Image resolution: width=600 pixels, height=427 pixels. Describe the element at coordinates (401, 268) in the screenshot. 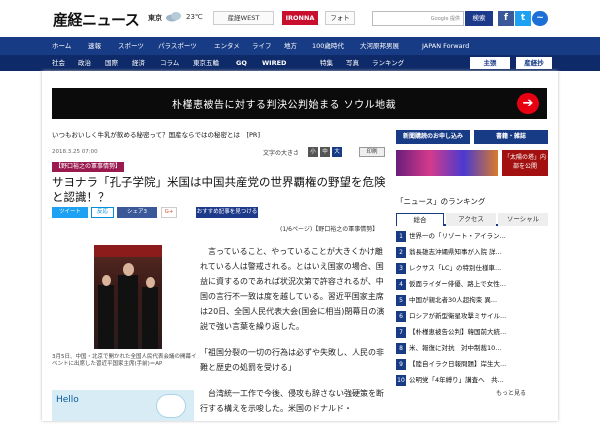

I see `rank-number: 3` at that location.